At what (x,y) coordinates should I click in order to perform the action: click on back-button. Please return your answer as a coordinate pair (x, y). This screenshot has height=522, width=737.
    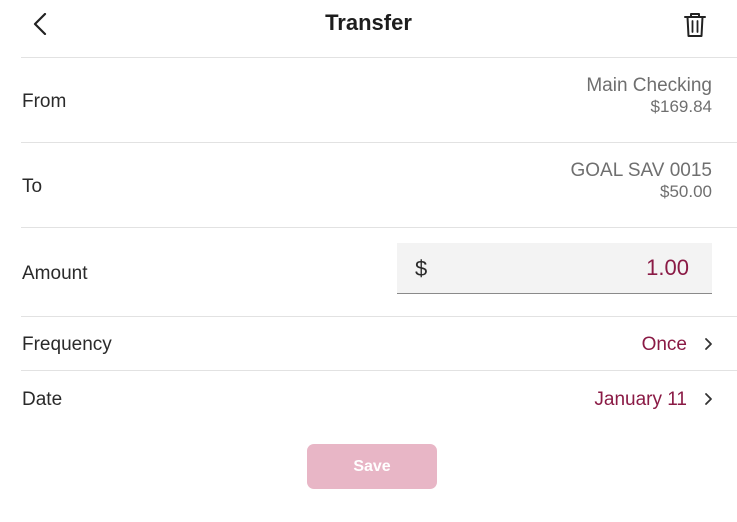
    Looking at the image, I should click on (40, 24).